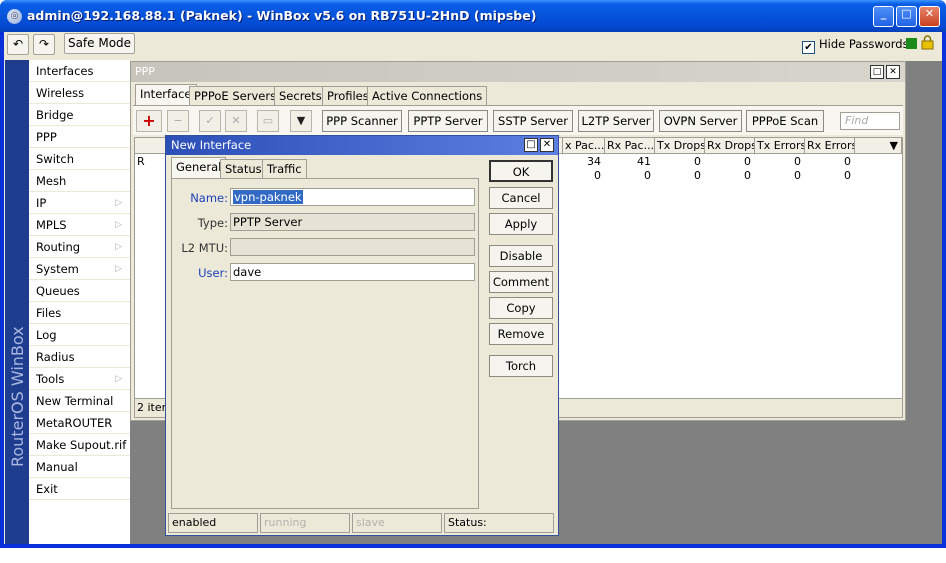  Describe the element at coordinates (300, 96) in the screenshot. I see `tab-secrets: Secrets` at that location.